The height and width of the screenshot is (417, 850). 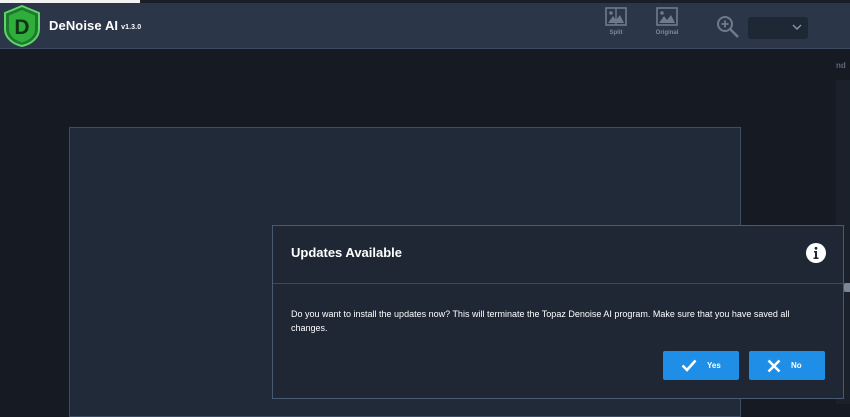 What do you see at coordinates (714, 365) in the screenshot?
I see `yes-label: Yes` at bounding box center [714, 365].